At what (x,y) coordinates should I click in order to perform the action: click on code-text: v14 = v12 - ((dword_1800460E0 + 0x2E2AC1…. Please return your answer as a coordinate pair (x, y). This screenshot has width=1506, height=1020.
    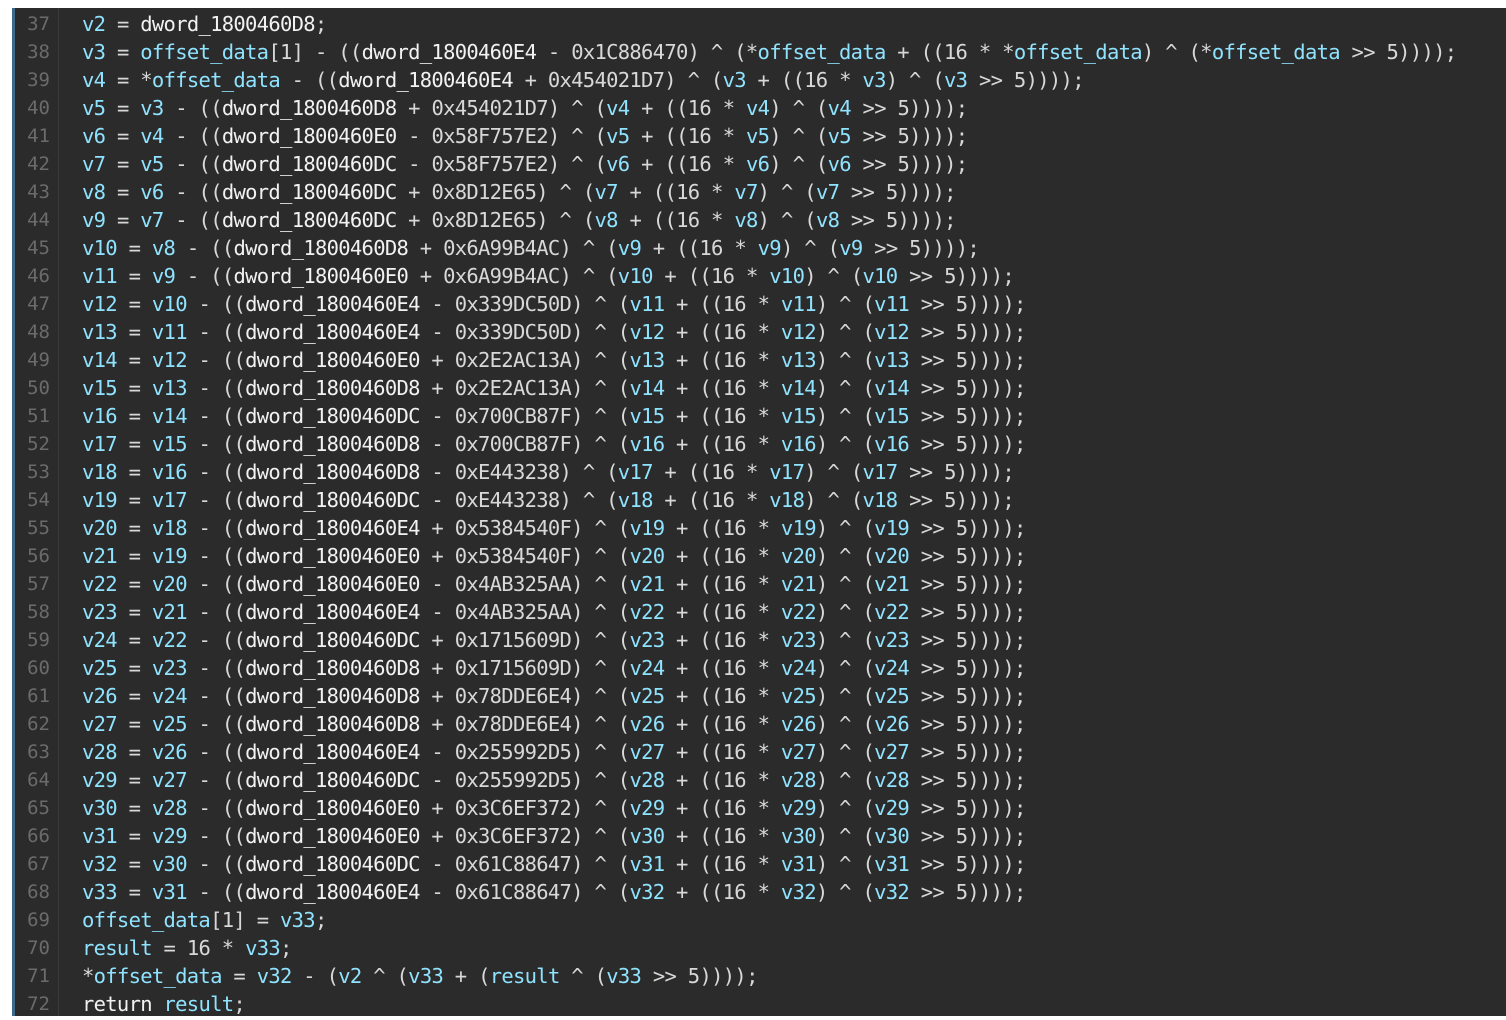
    Looking at the image, I should click on (554, 360).